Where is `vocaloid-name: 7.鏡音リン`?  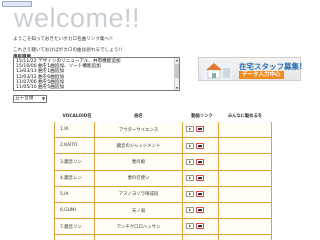
vocaloid-name: 7.鏡音リン is located at coordinates (74, 227).